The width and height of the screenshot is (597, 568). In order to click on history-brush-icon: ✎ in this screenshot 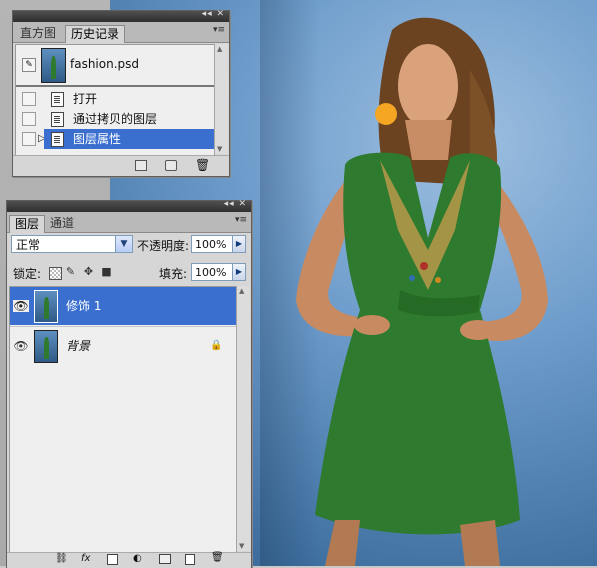, I will do `click(29, 65)`.